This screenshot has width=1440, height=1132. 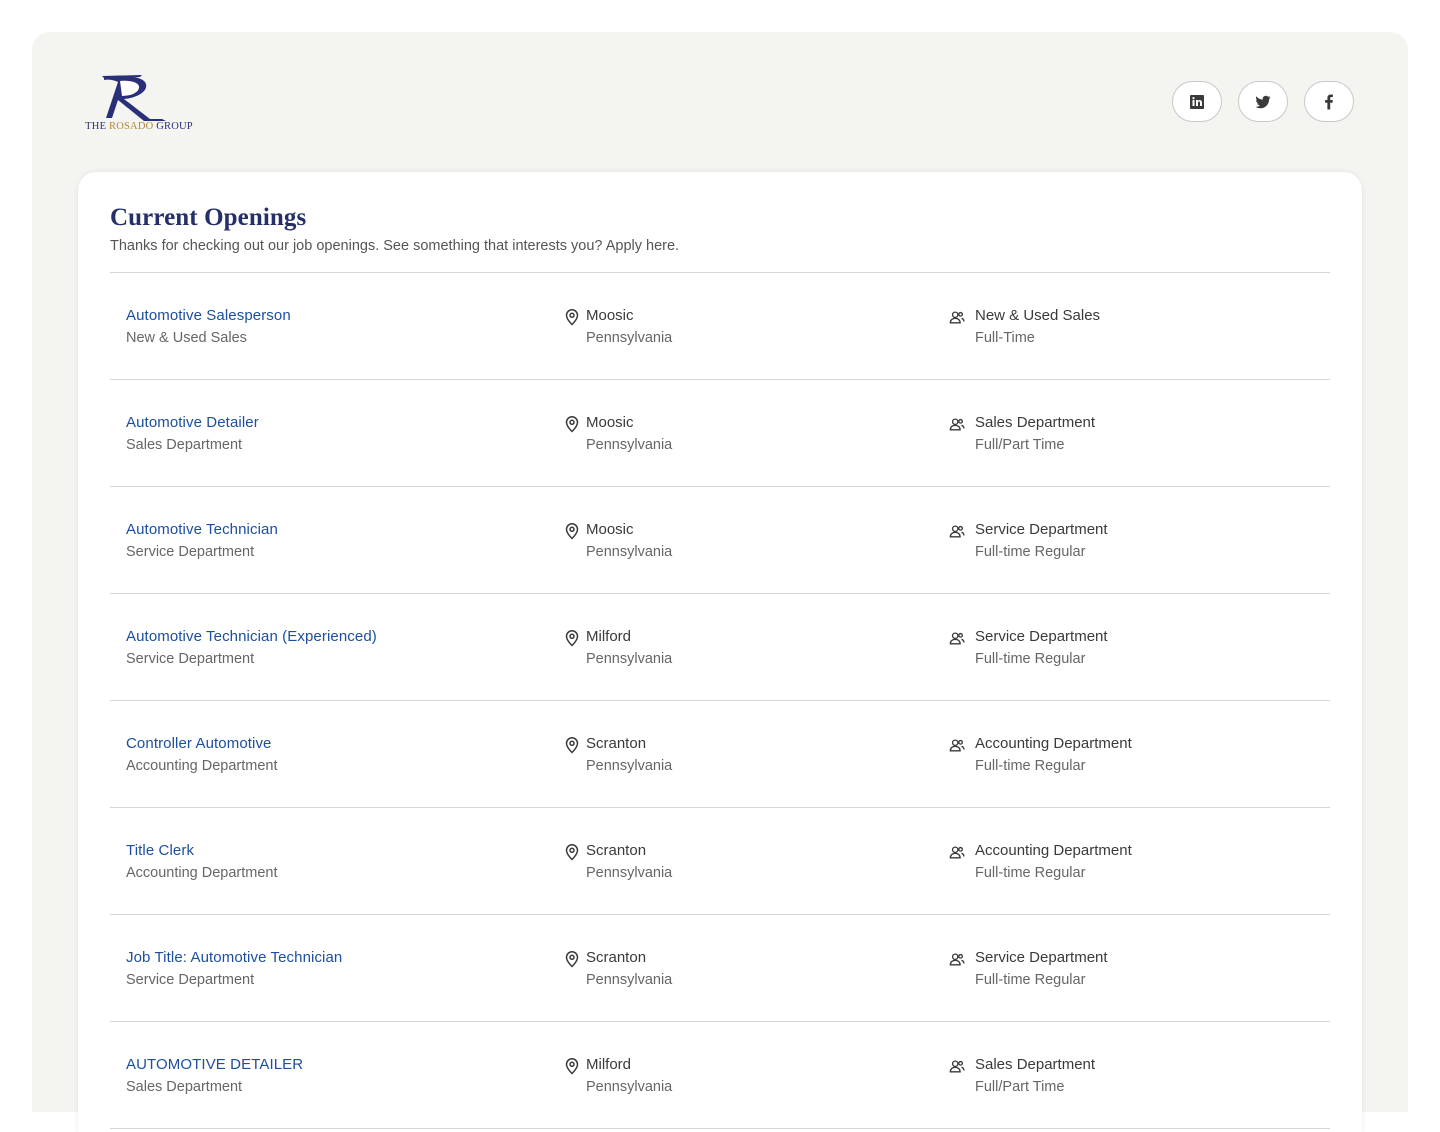 I want to click on logo-name: ROSADO, so click(x=131, y=126).